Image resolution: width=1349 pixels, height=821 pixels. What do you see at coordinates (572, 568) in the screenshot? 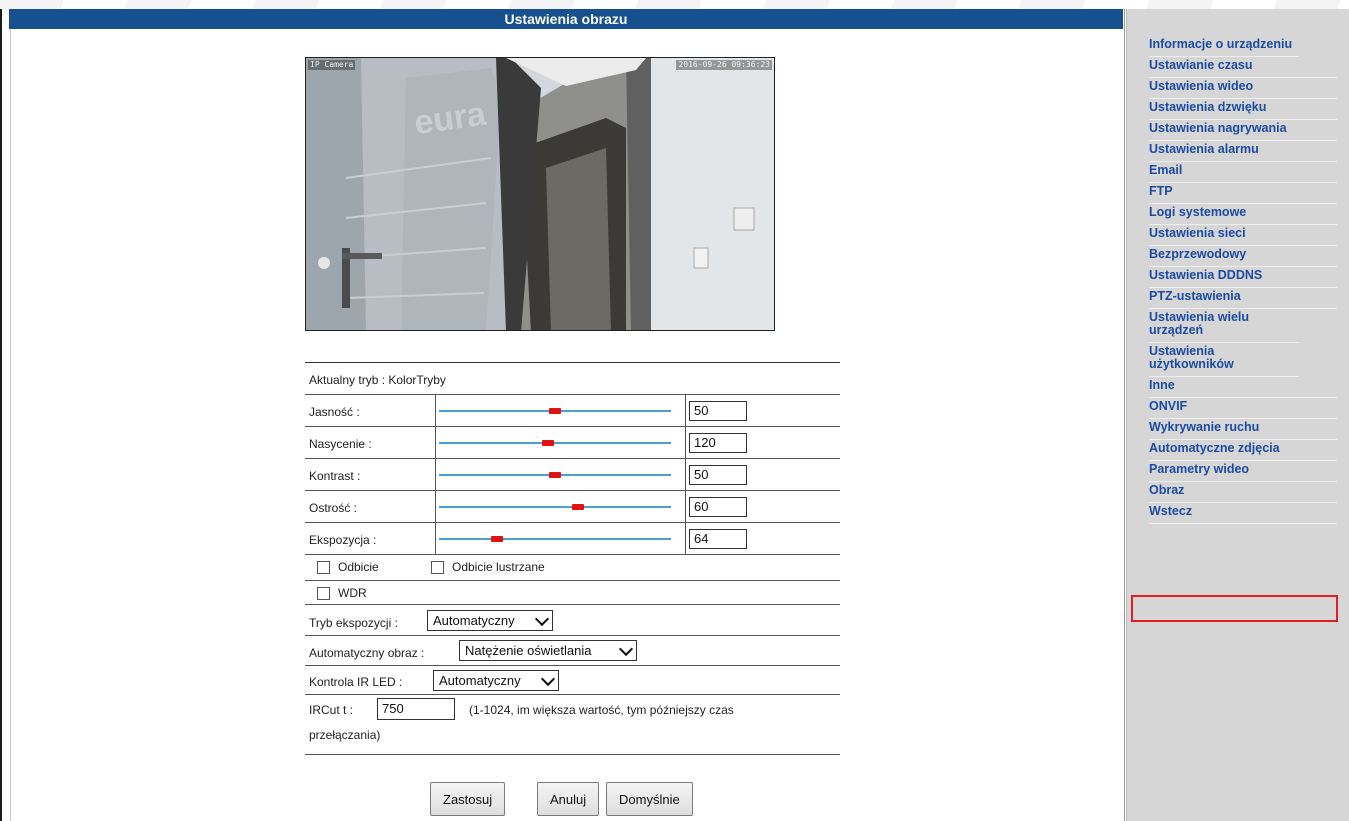
I see `mirror-row: Odbicie Odbicie lustrzane` at bounding box center [572, 568].